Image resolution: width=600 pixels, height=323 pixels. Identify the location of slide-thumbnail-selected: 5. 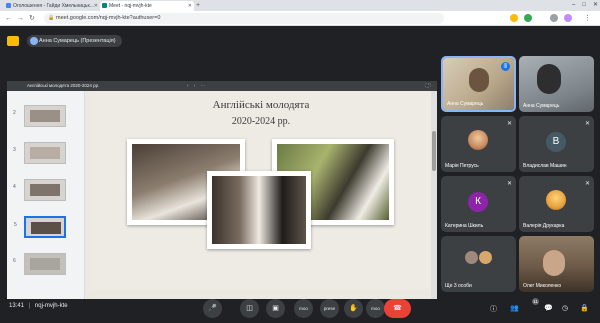
(40, 227).